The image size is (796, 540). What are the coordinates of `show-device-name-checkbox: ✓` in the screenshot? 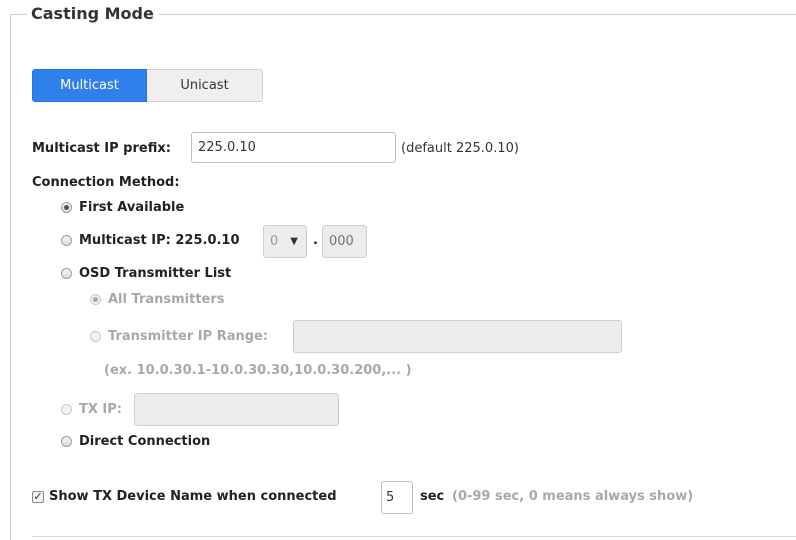 It's located at (38, 497).